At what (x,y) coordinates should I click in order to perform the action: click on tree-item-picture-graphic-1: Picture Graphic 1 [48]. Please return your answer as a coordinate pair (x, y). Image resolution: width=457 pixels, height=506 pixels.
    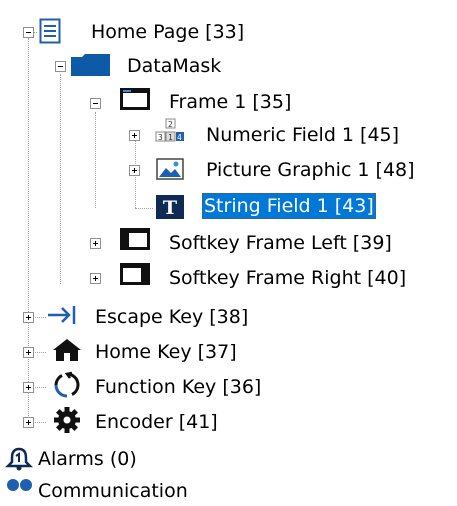
    Looking at the image, I should click on (310, 170).